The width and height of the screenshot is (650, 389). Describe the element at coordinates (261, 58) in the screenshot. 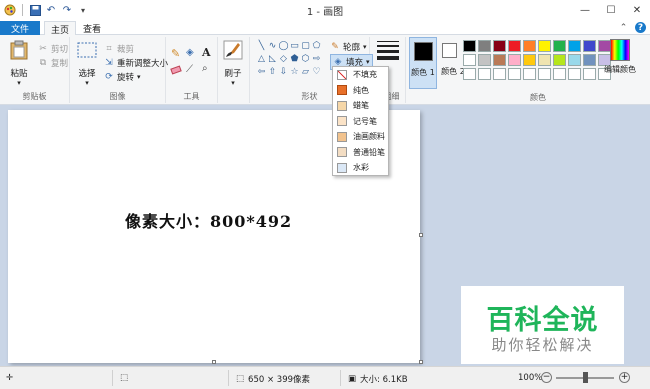

I see `triangle-shape-icon: △` at that location.